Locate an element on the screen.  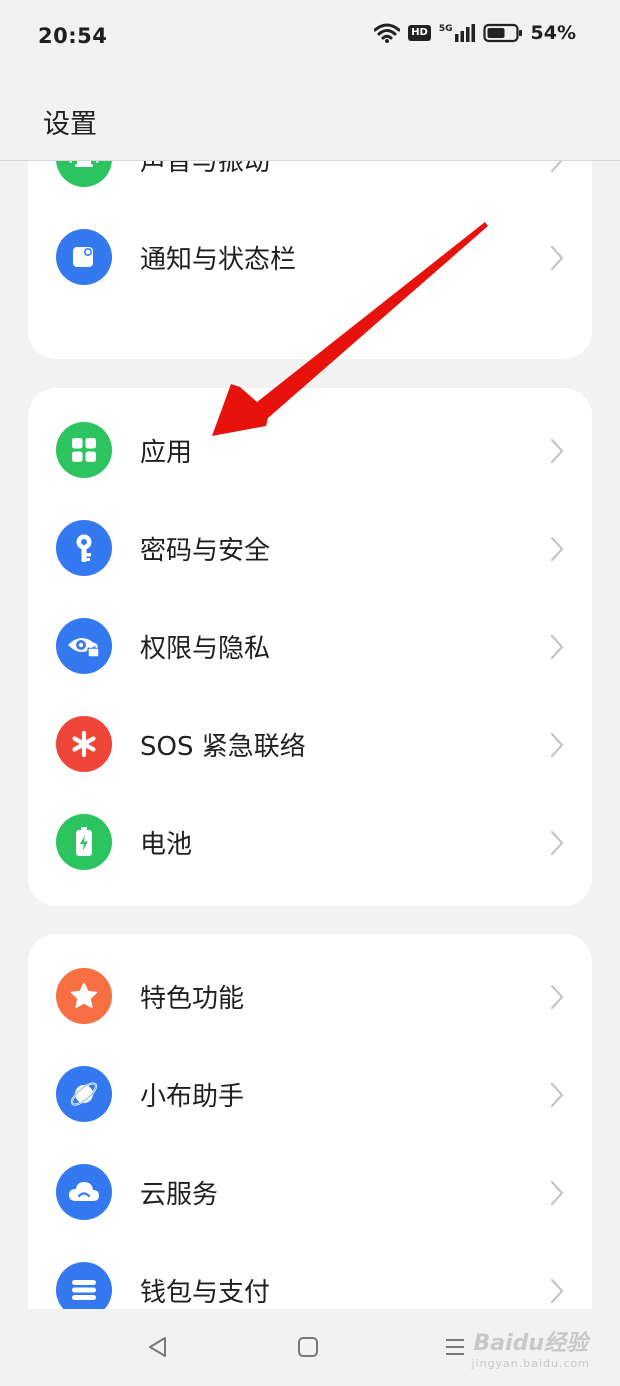
settings-item-label: 小布助手 is located at coordinates (192, 1097).